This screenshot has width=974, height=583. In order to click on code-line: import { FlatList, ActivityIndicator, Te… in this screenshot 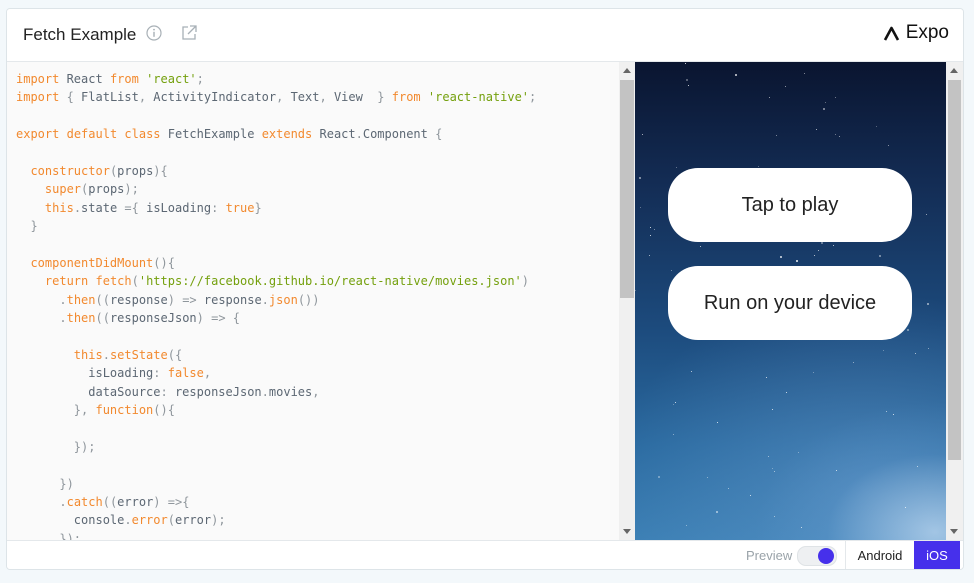, I will do `click(276, 97)`.